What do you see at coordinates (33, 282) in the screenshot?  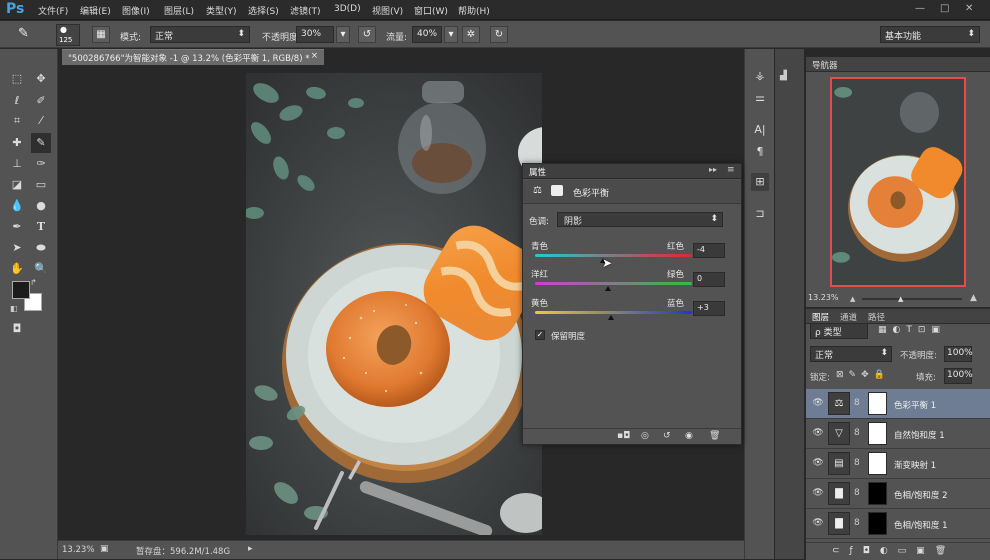 I see `swap-colors-icon: ↱` at bounding box center [33, 282].